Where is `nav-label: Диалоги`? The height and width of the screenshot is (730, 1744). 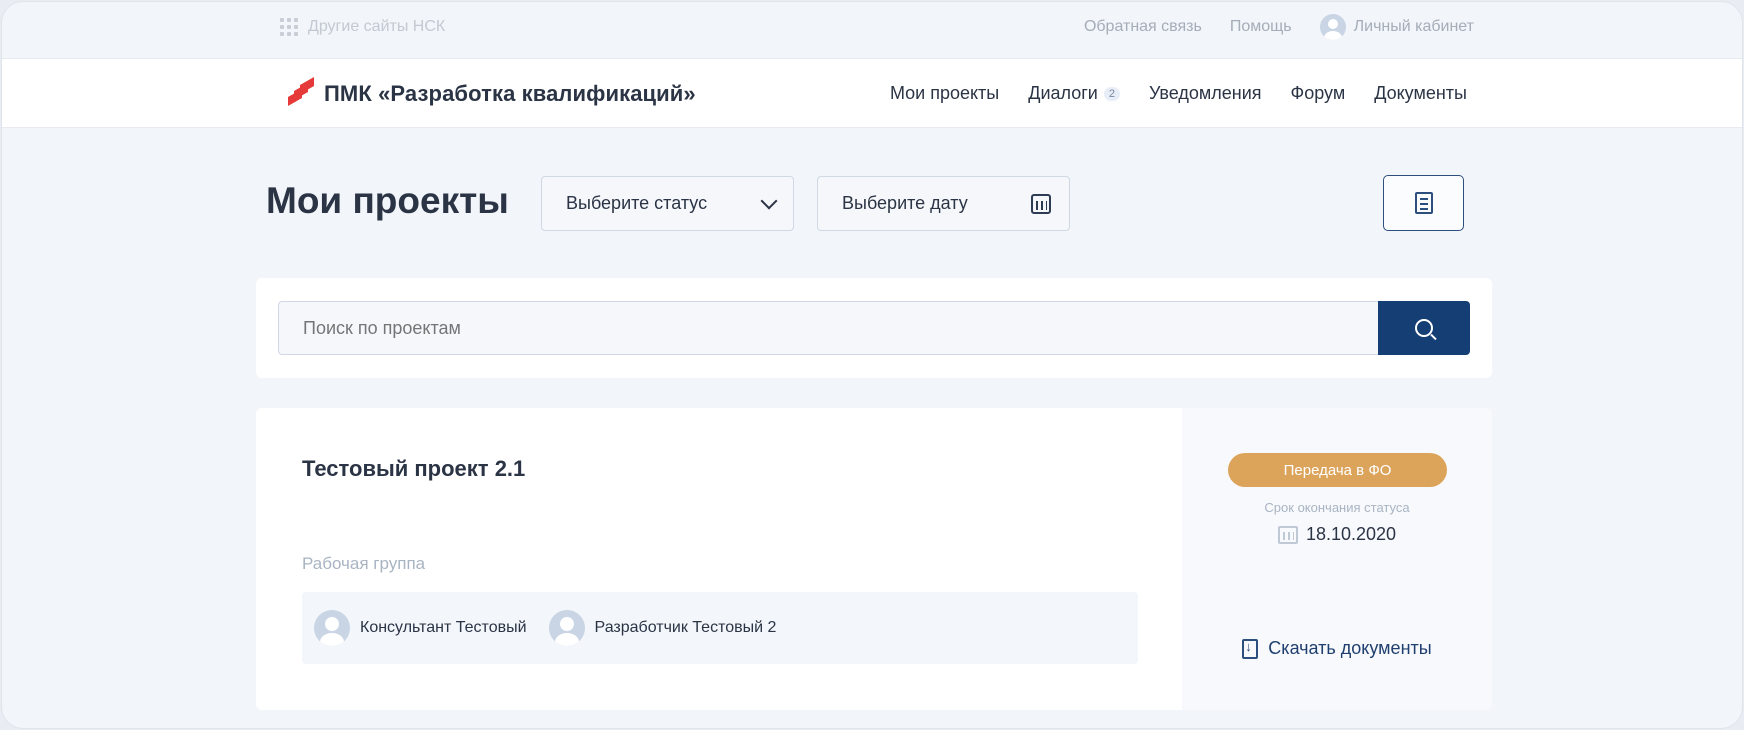 nav-label: Диалоги is located at coordinates (1063, 93).